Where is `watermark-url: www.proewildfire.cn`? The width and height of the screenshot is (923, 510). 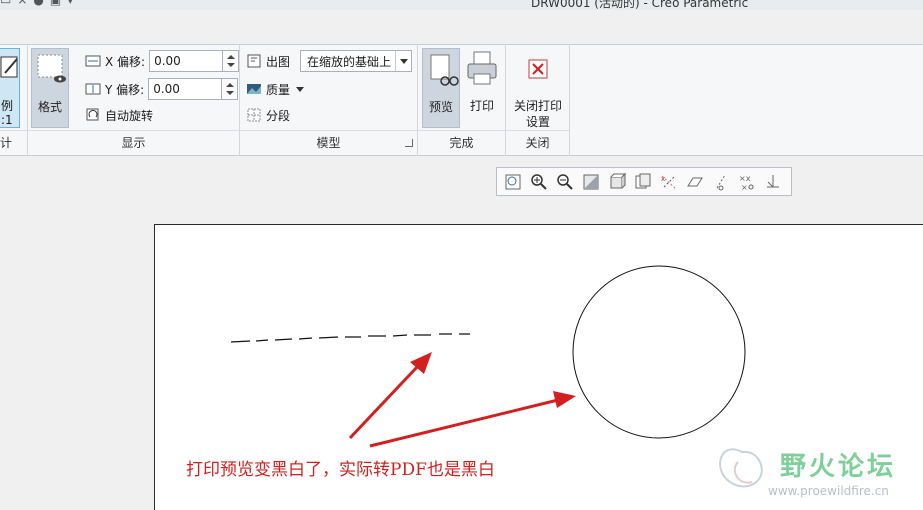 watermark-url: www.proewildfire.cn is located at coordinates (828, 491).